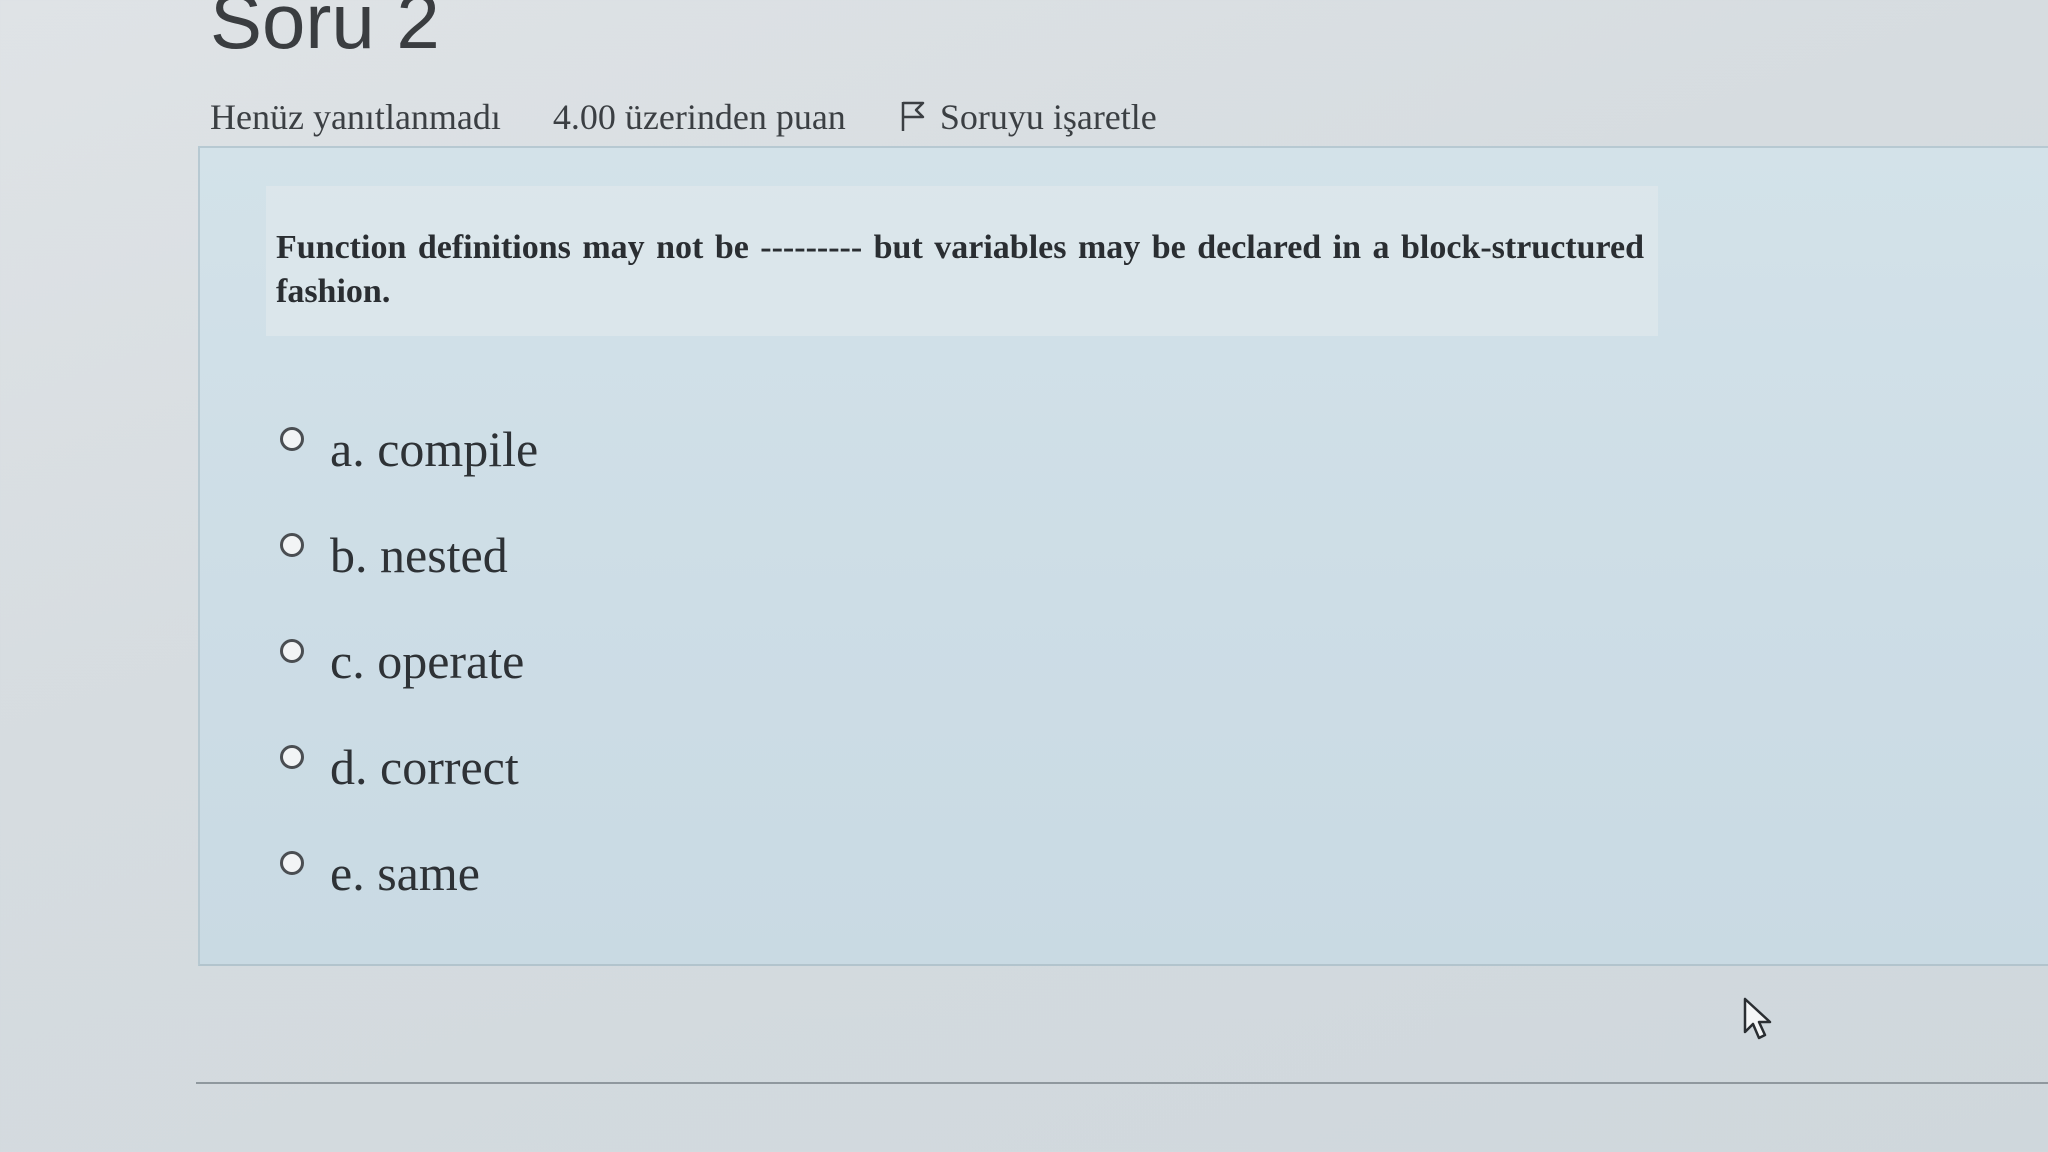  Describe the element at coordinates (1758, 1021) in the screenshot. I see `mouse-pointer-icon` at that location.